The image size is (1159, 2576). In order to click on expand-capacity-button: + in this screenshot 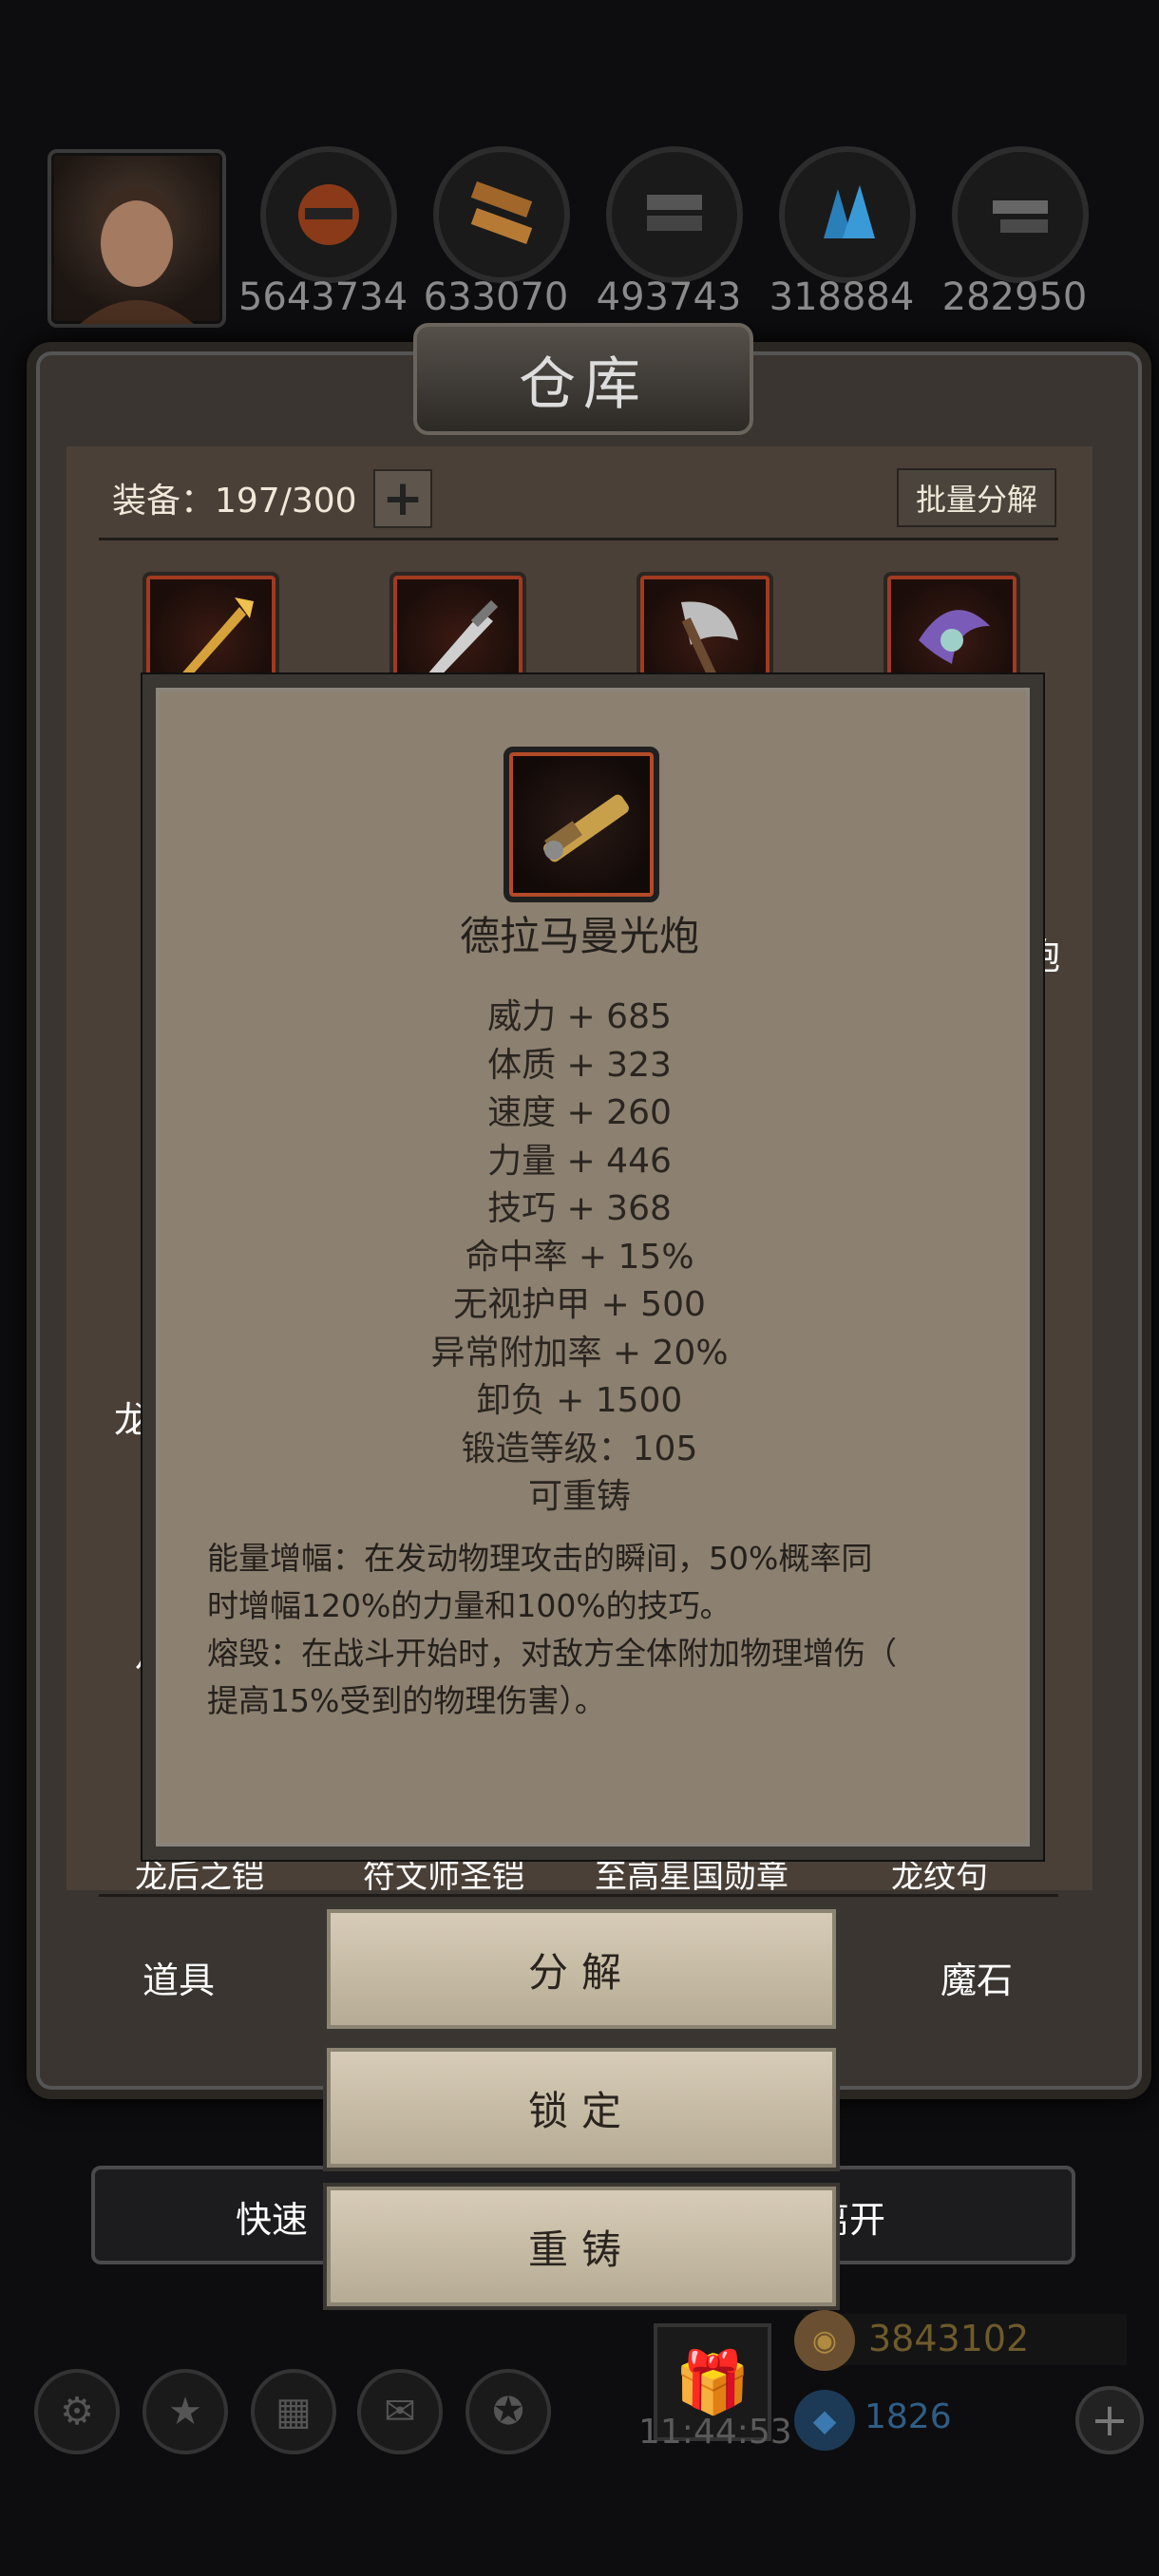, I will do `click(402, 498)`.